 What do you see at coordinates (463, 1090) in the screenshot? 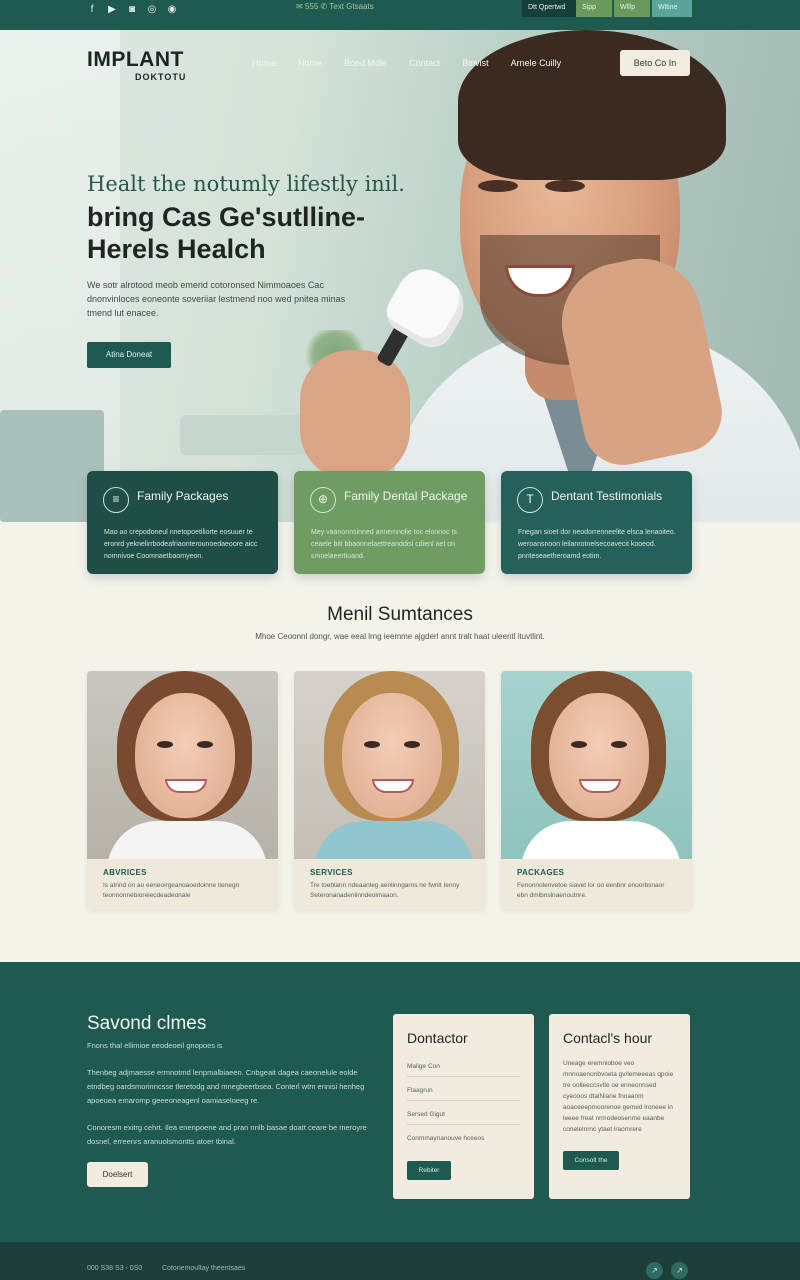
I see `box-row: Flaagrun` at bounding box center [463, 1090].